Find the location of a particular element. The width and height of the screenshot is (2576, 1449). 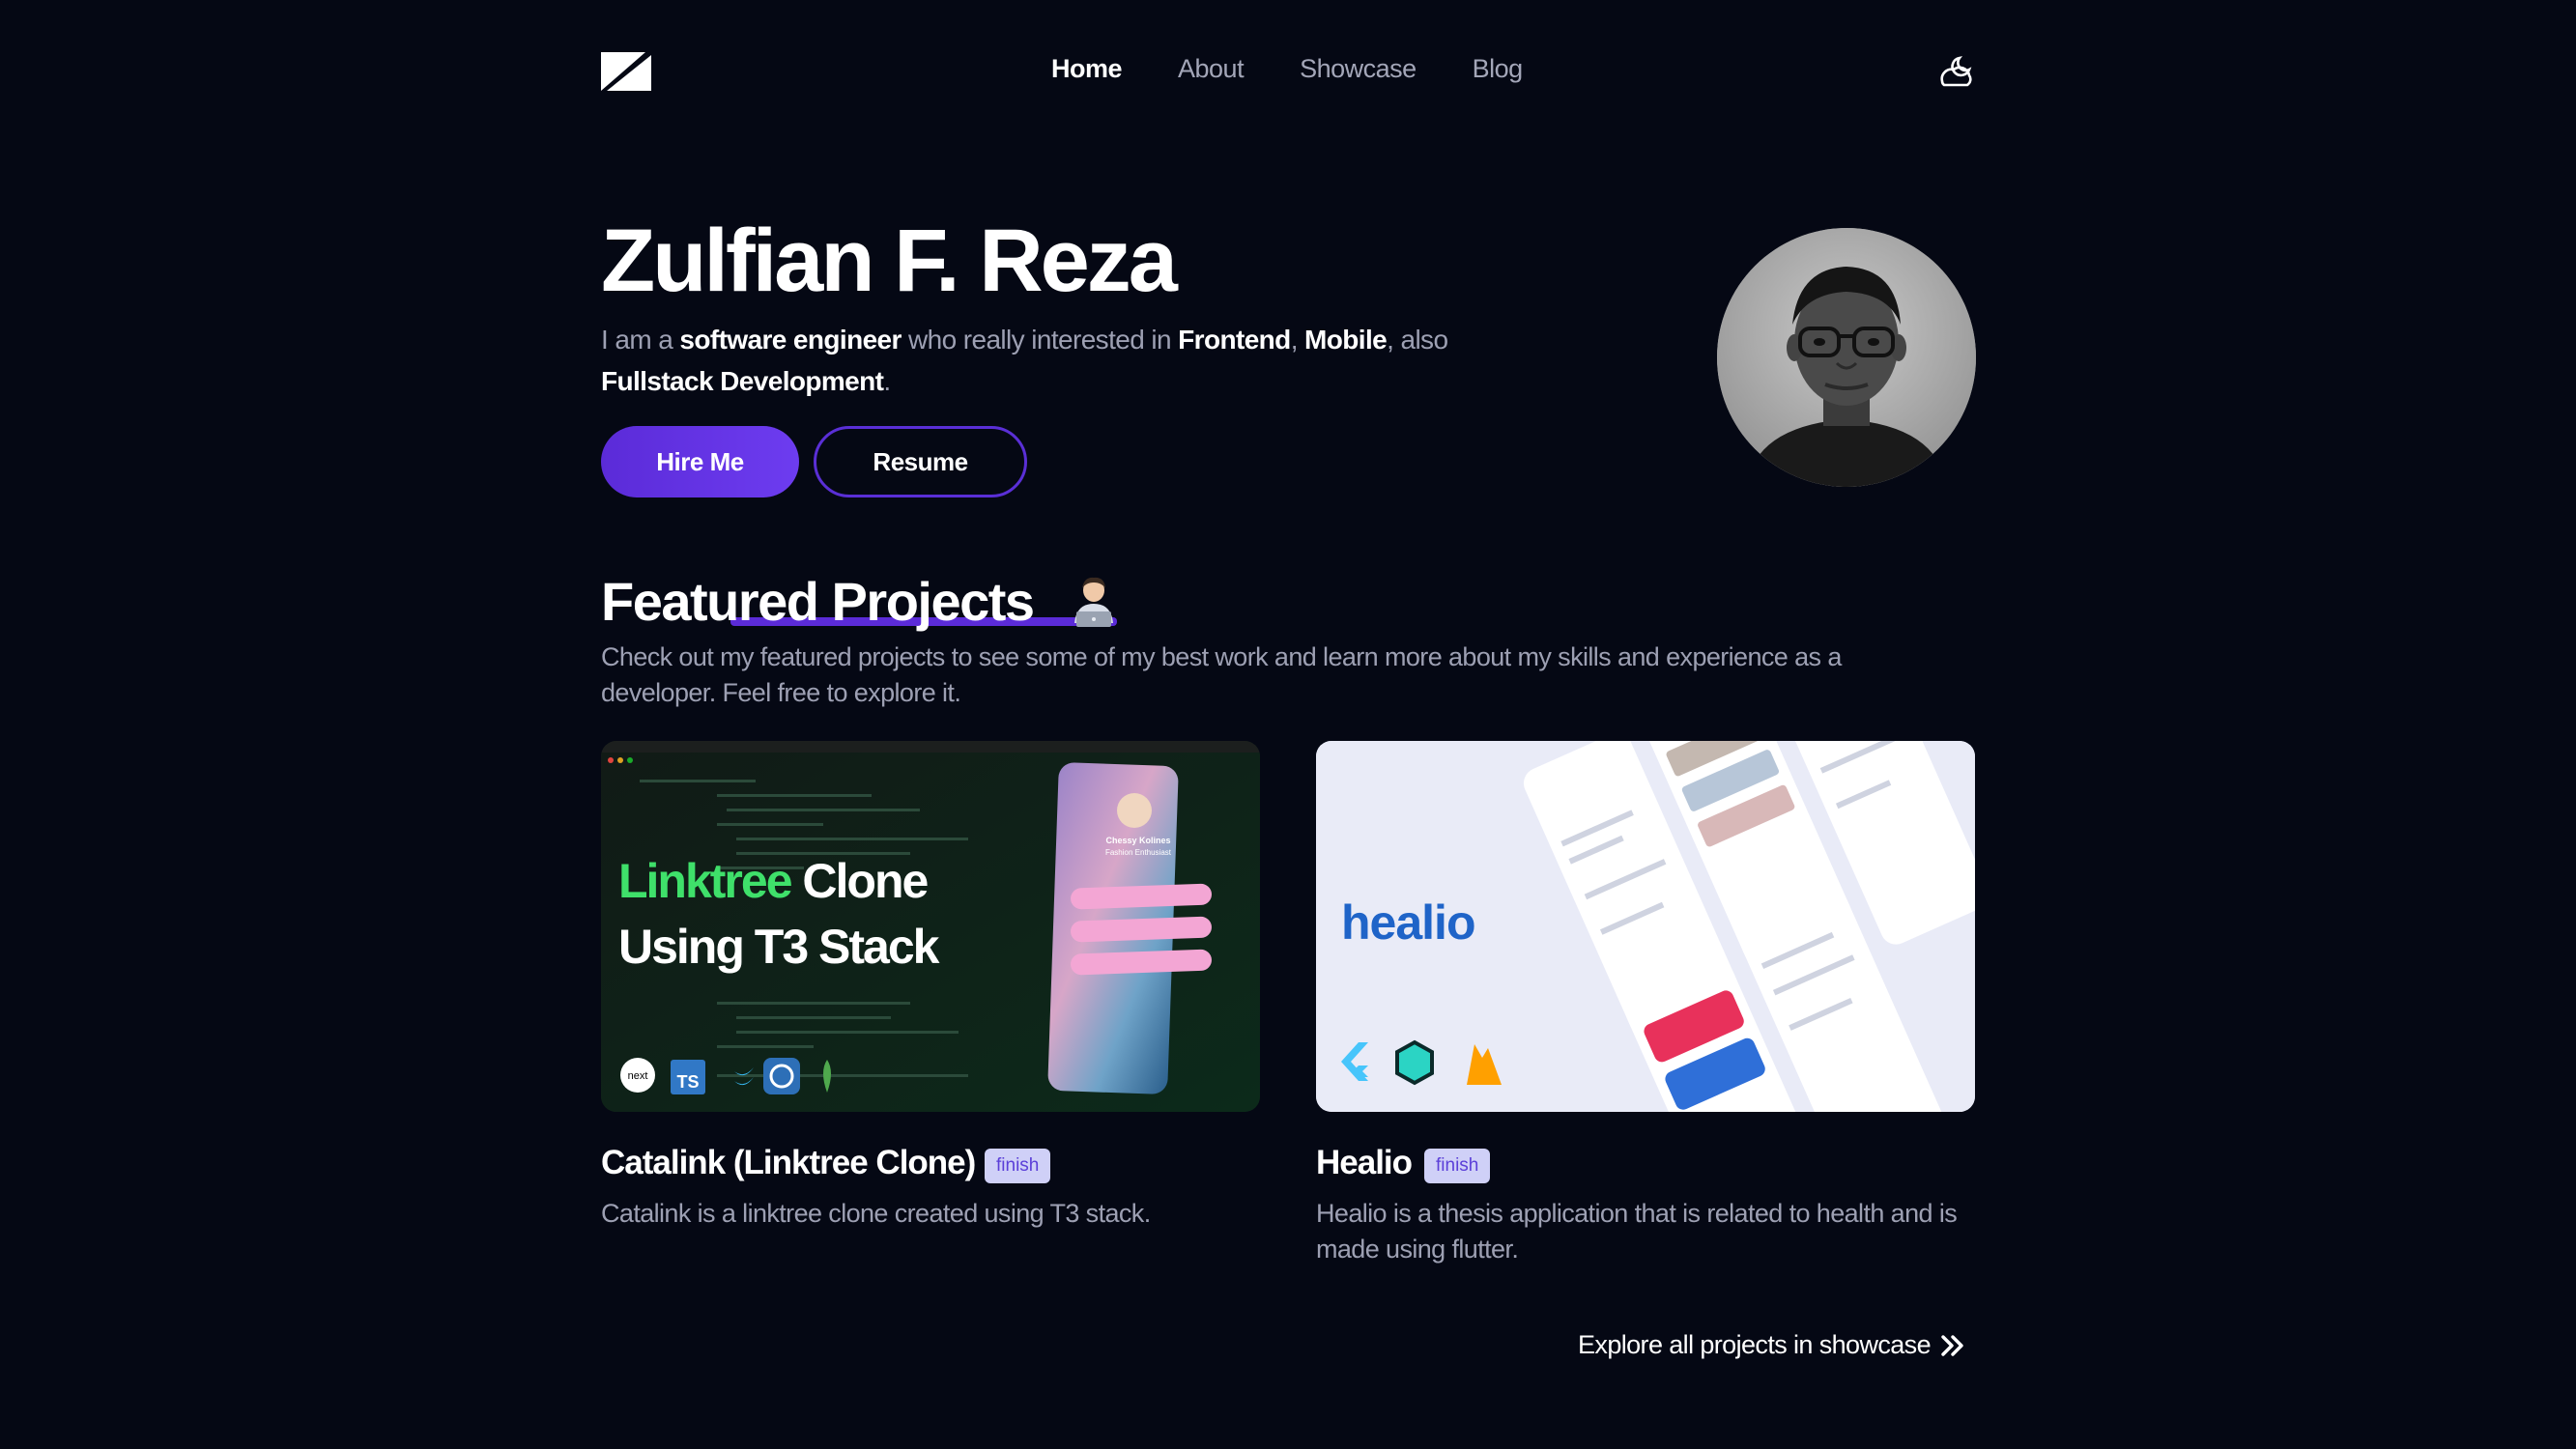

avatar is located at coordinates (1847, 357).